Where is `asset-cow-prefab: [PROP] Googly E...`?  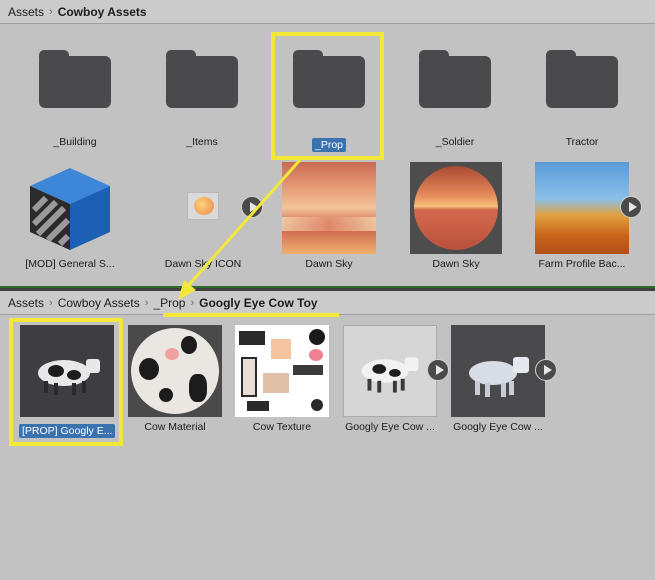 asset-cow-prefab: [PROP] Googly E... is located at coordinates (67, 384).